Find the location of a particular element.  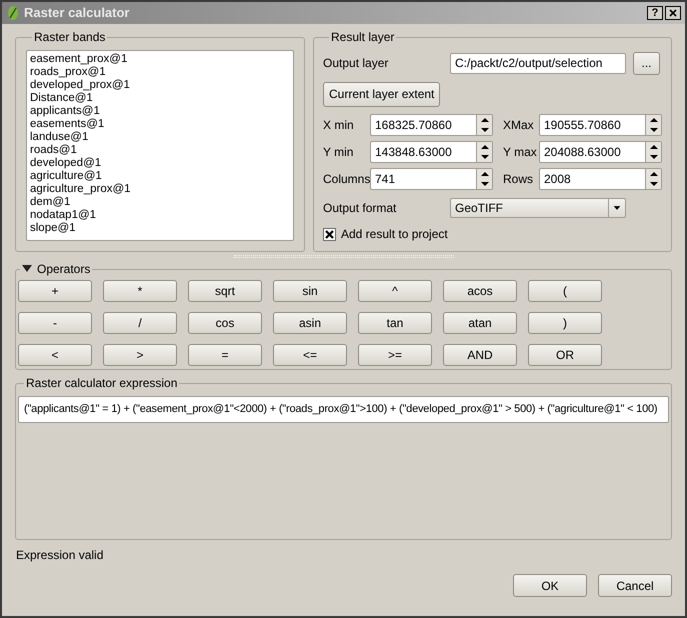

operator-button: - is located at coordinates (55, 323).